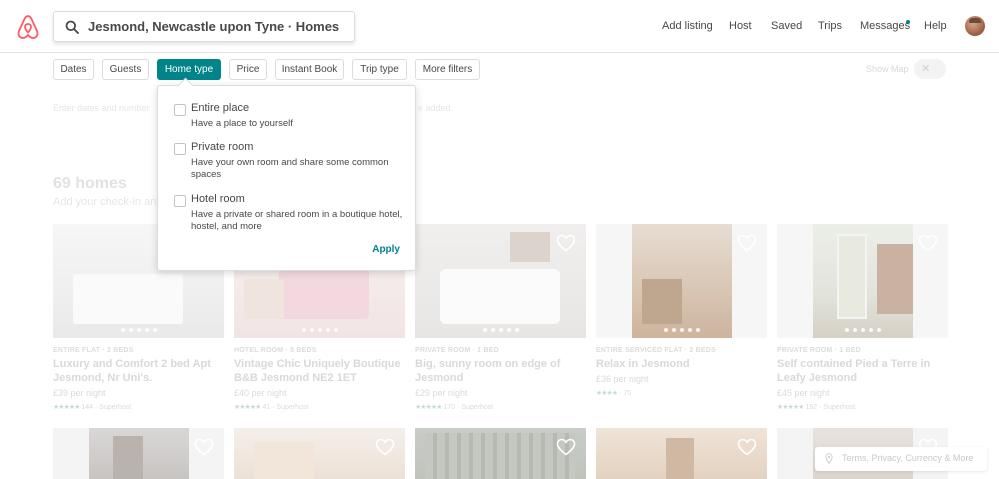 This screenshot has width=999, height=479. What do you see at coordinates (125, 69) in the screenshot?
I see `filter-guests: Guests` at bounding box center [125, 69].